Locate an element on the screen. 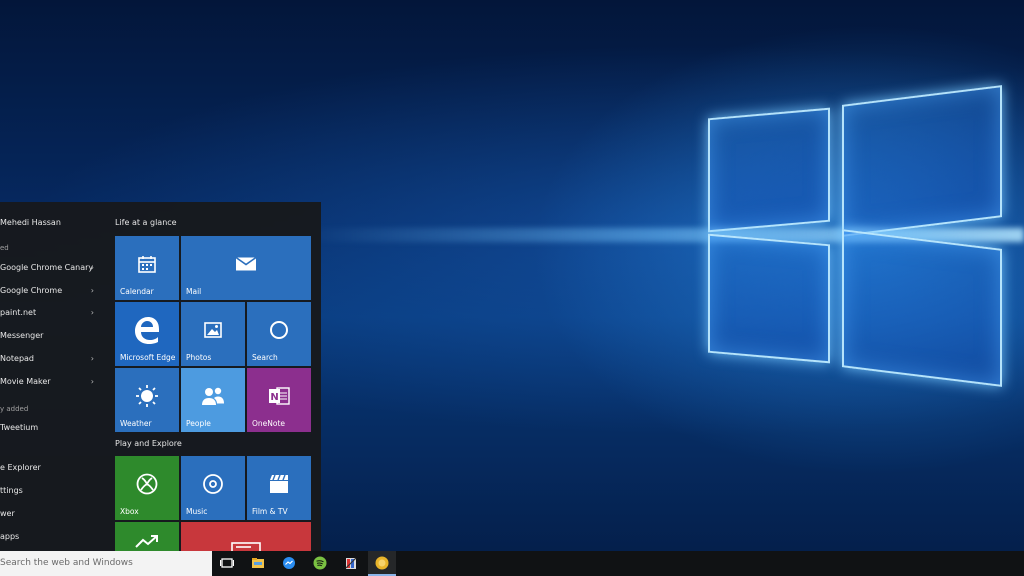 This screenshot has width=1024, height=576. app-label: Google Chrome is located at coordinates (31, 290).